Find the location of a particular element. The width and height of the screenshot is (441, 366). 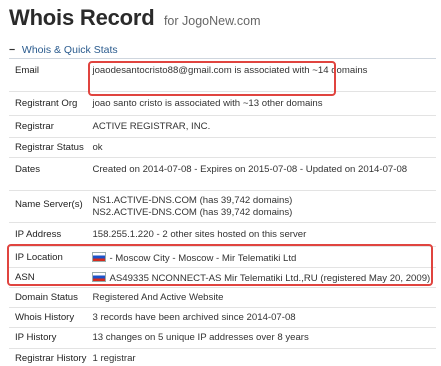

page-subtitle: for JogoNew.com is located at coordinates (212, 21).